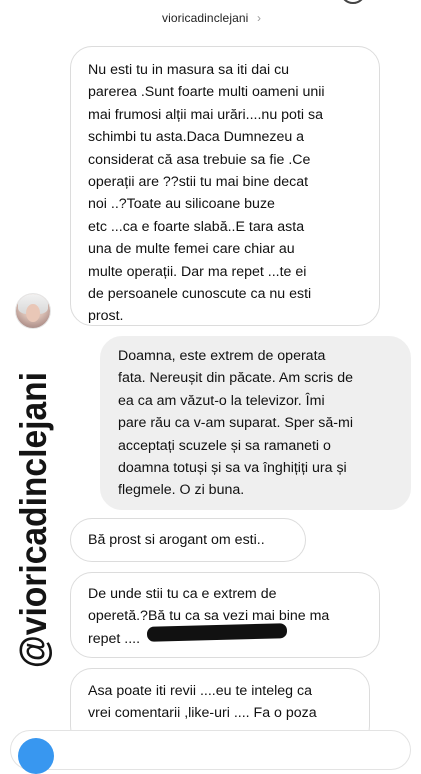  What do you see at coordinates (189, 70) in the screenshot?
I see `message-line: Nu esti tu in masura sa iti dai cu` at bounding box center [189, 70].